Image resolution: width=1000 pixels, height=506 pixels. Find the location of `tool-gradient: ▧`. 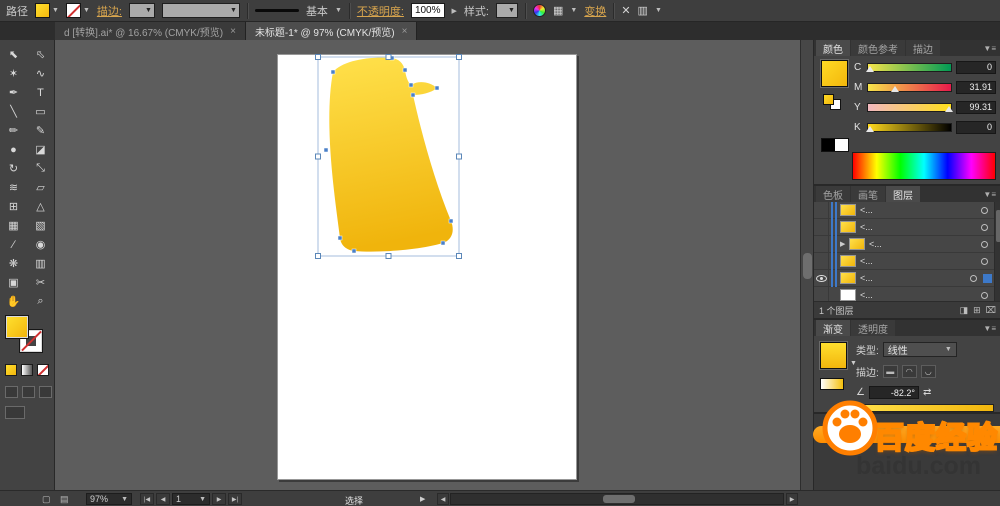

tool-gradient: ▧ is located at coordinates (40, 225).